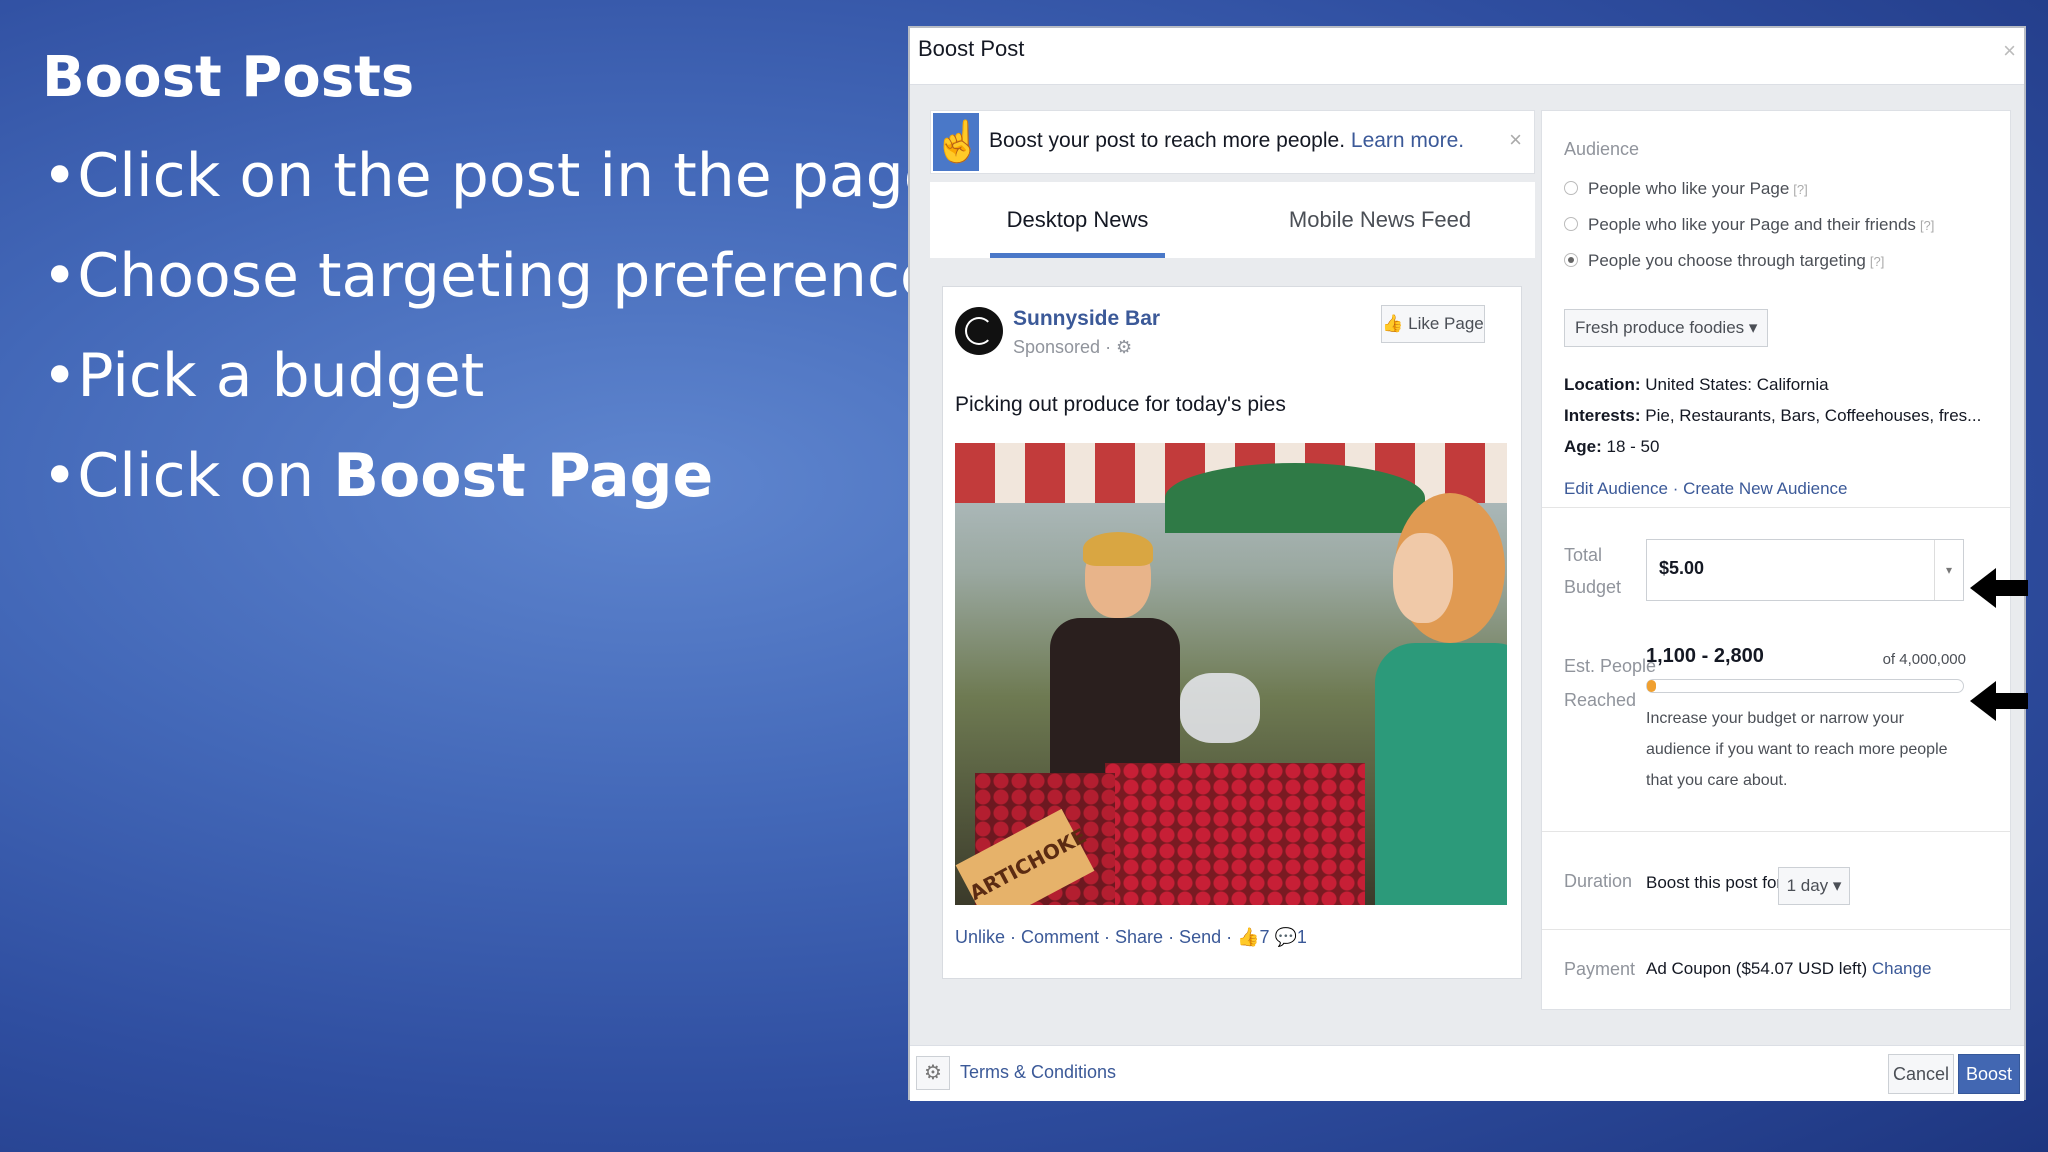 This screenshot has height=1152, width=2048. What do you see at coordinates (1948, 570) in the screenshot?
I see `chevron-down-icon: ▾` at bounding box center [1948, 570].